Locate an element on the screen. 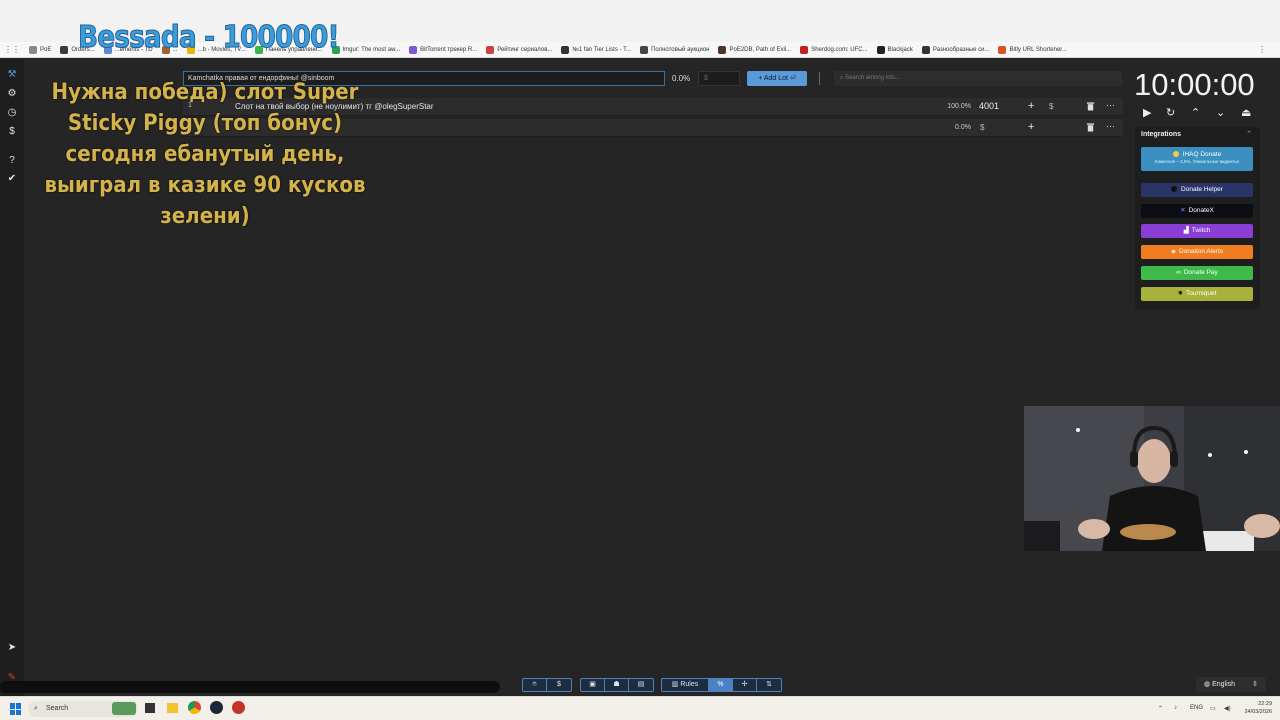 Image resolution: width=1280 pixels, height=720 pixels. sort-icon: ⇅ is located at coordinates (769, 685).